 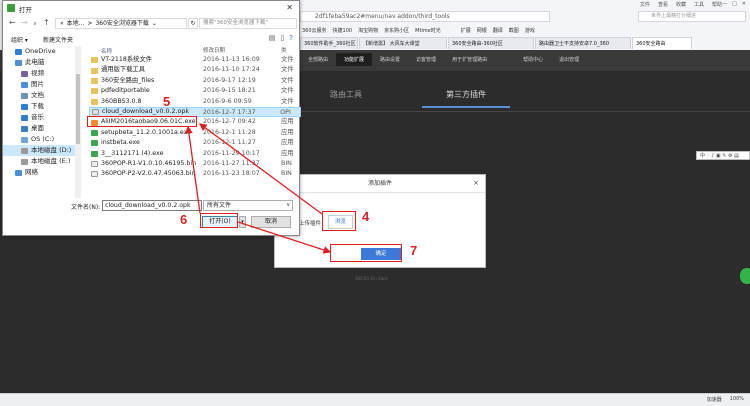 I want to click on arrow-open-to-file, so click(x=193, y=169).